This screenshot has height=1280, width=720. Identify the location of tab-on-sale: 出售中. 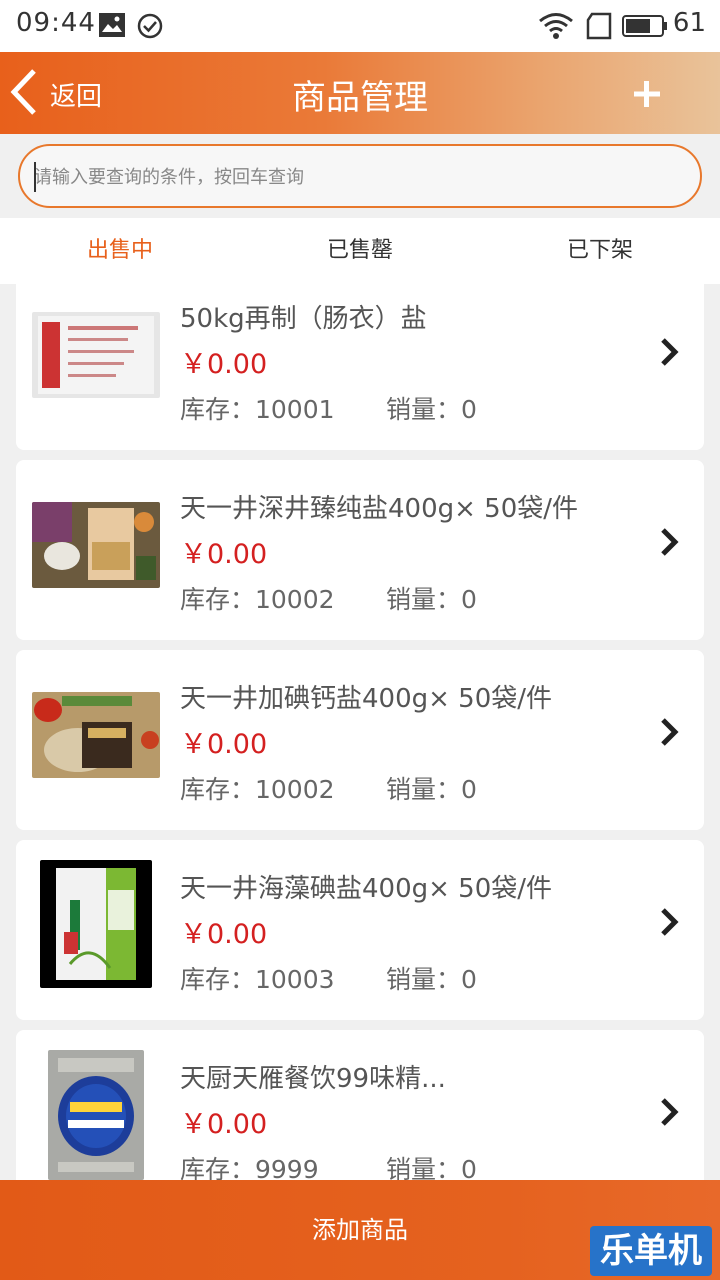
(120, 251).